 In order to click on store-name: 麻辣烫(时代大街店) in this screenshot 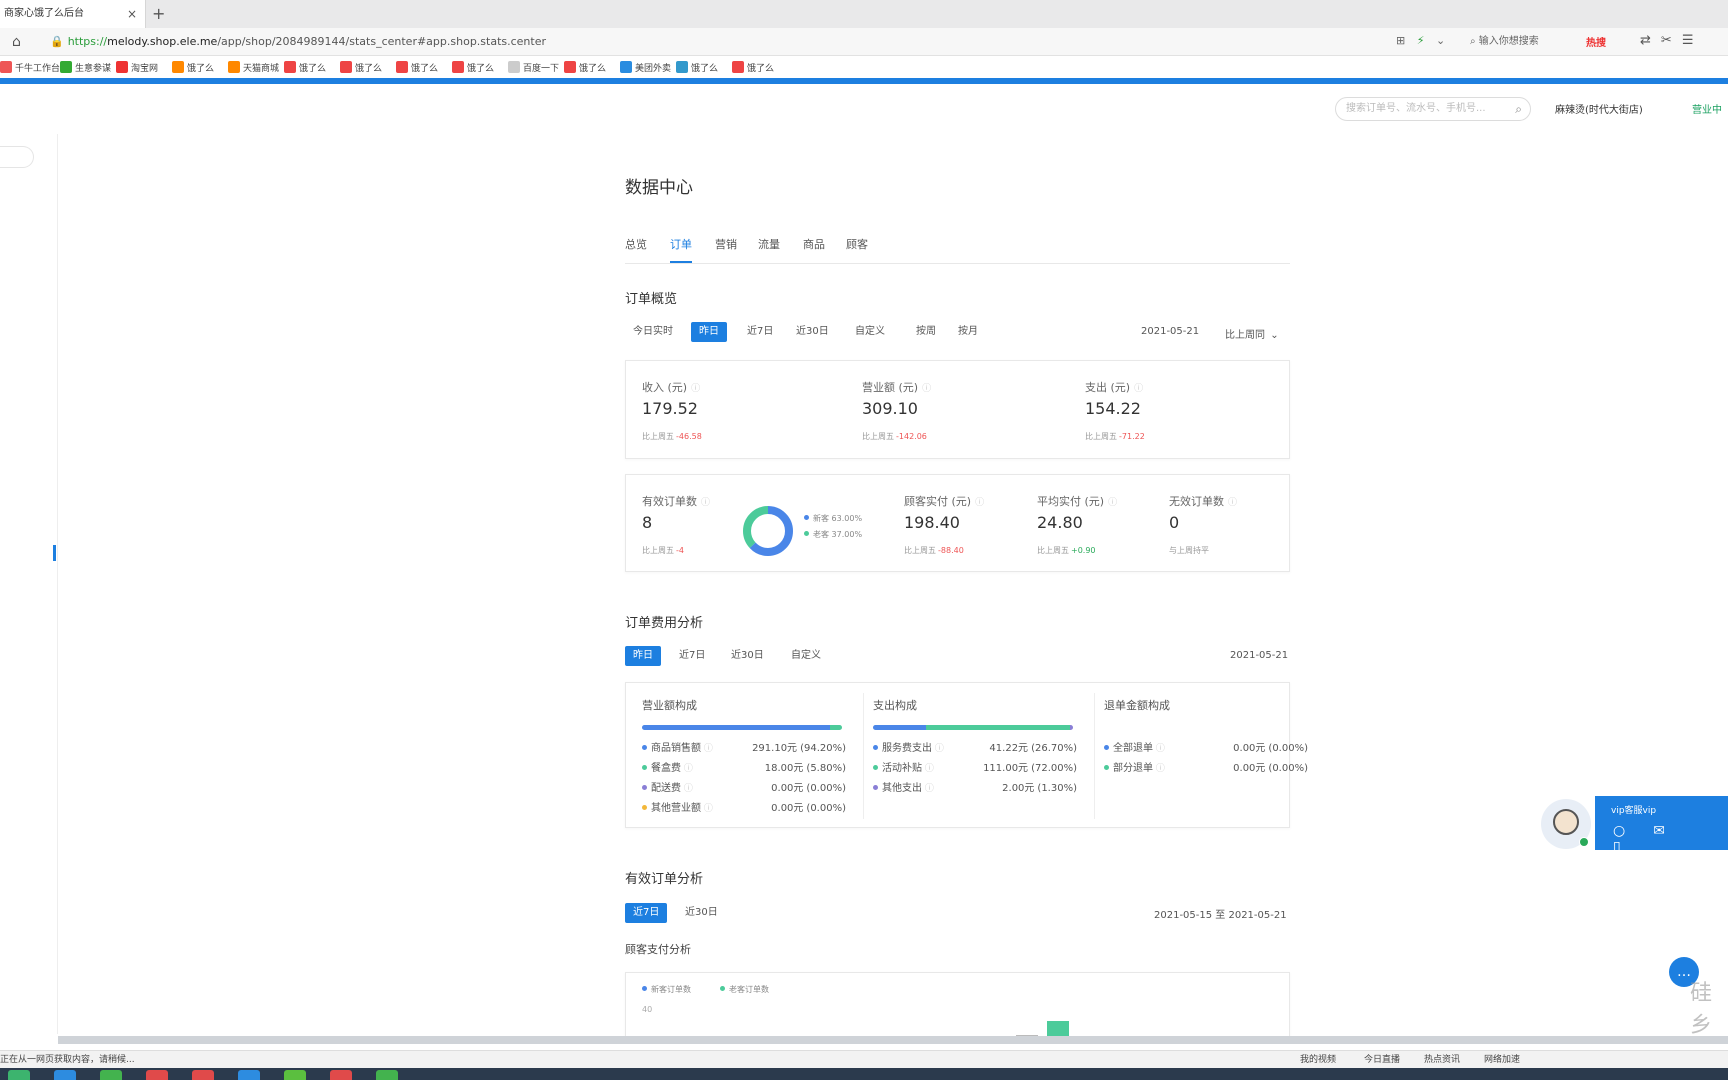, I will do `click(1599, 108)`.